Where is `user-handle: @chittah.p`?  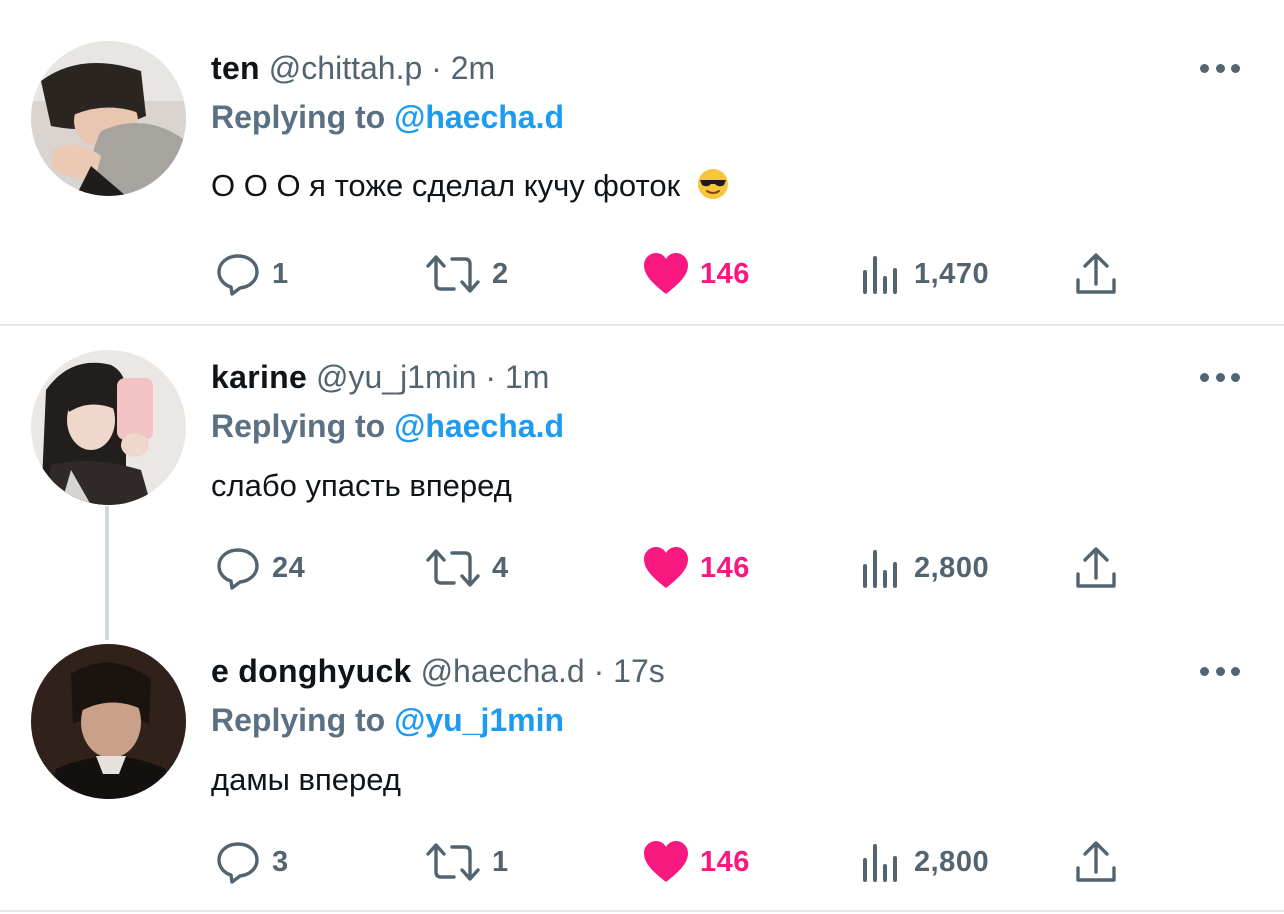 user-handle: @chittah.p is located at coordinates (345, 68).